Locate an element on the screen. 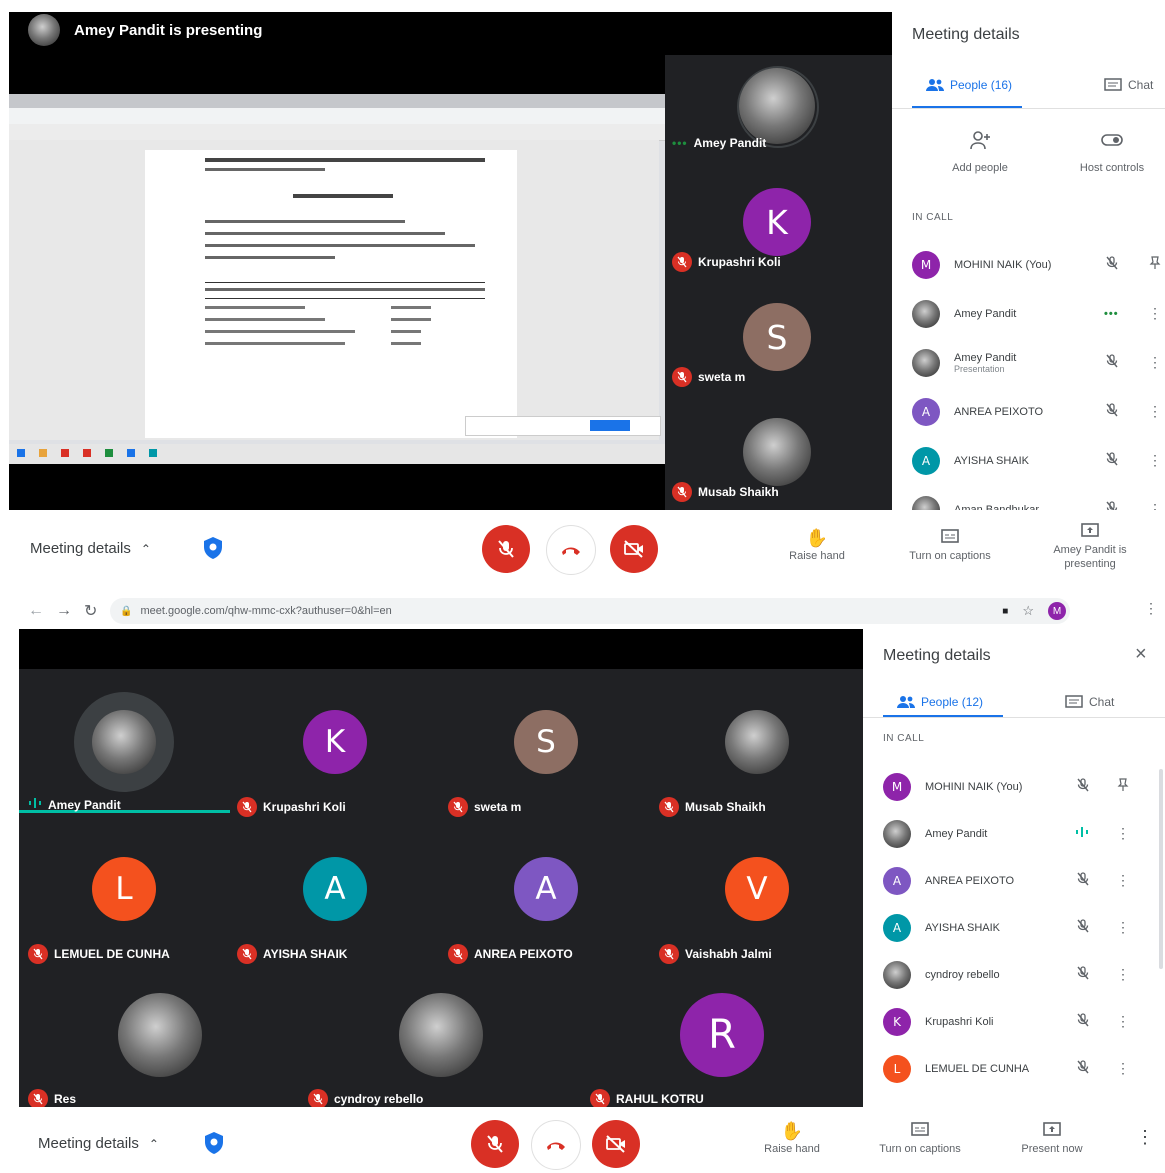 The width and height of the screenshot is (1165, 1173). person-name: MOHINI NAIK (You) is located at coordinates (995, 787).